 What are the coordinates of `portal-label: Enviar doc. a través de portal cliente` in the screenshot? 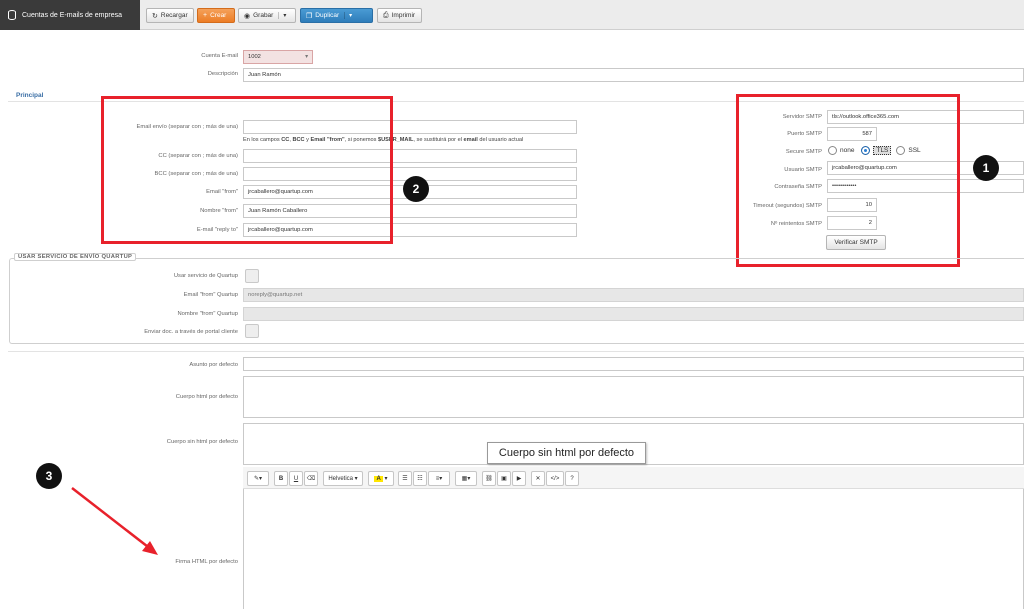 It's located at (191, 332).